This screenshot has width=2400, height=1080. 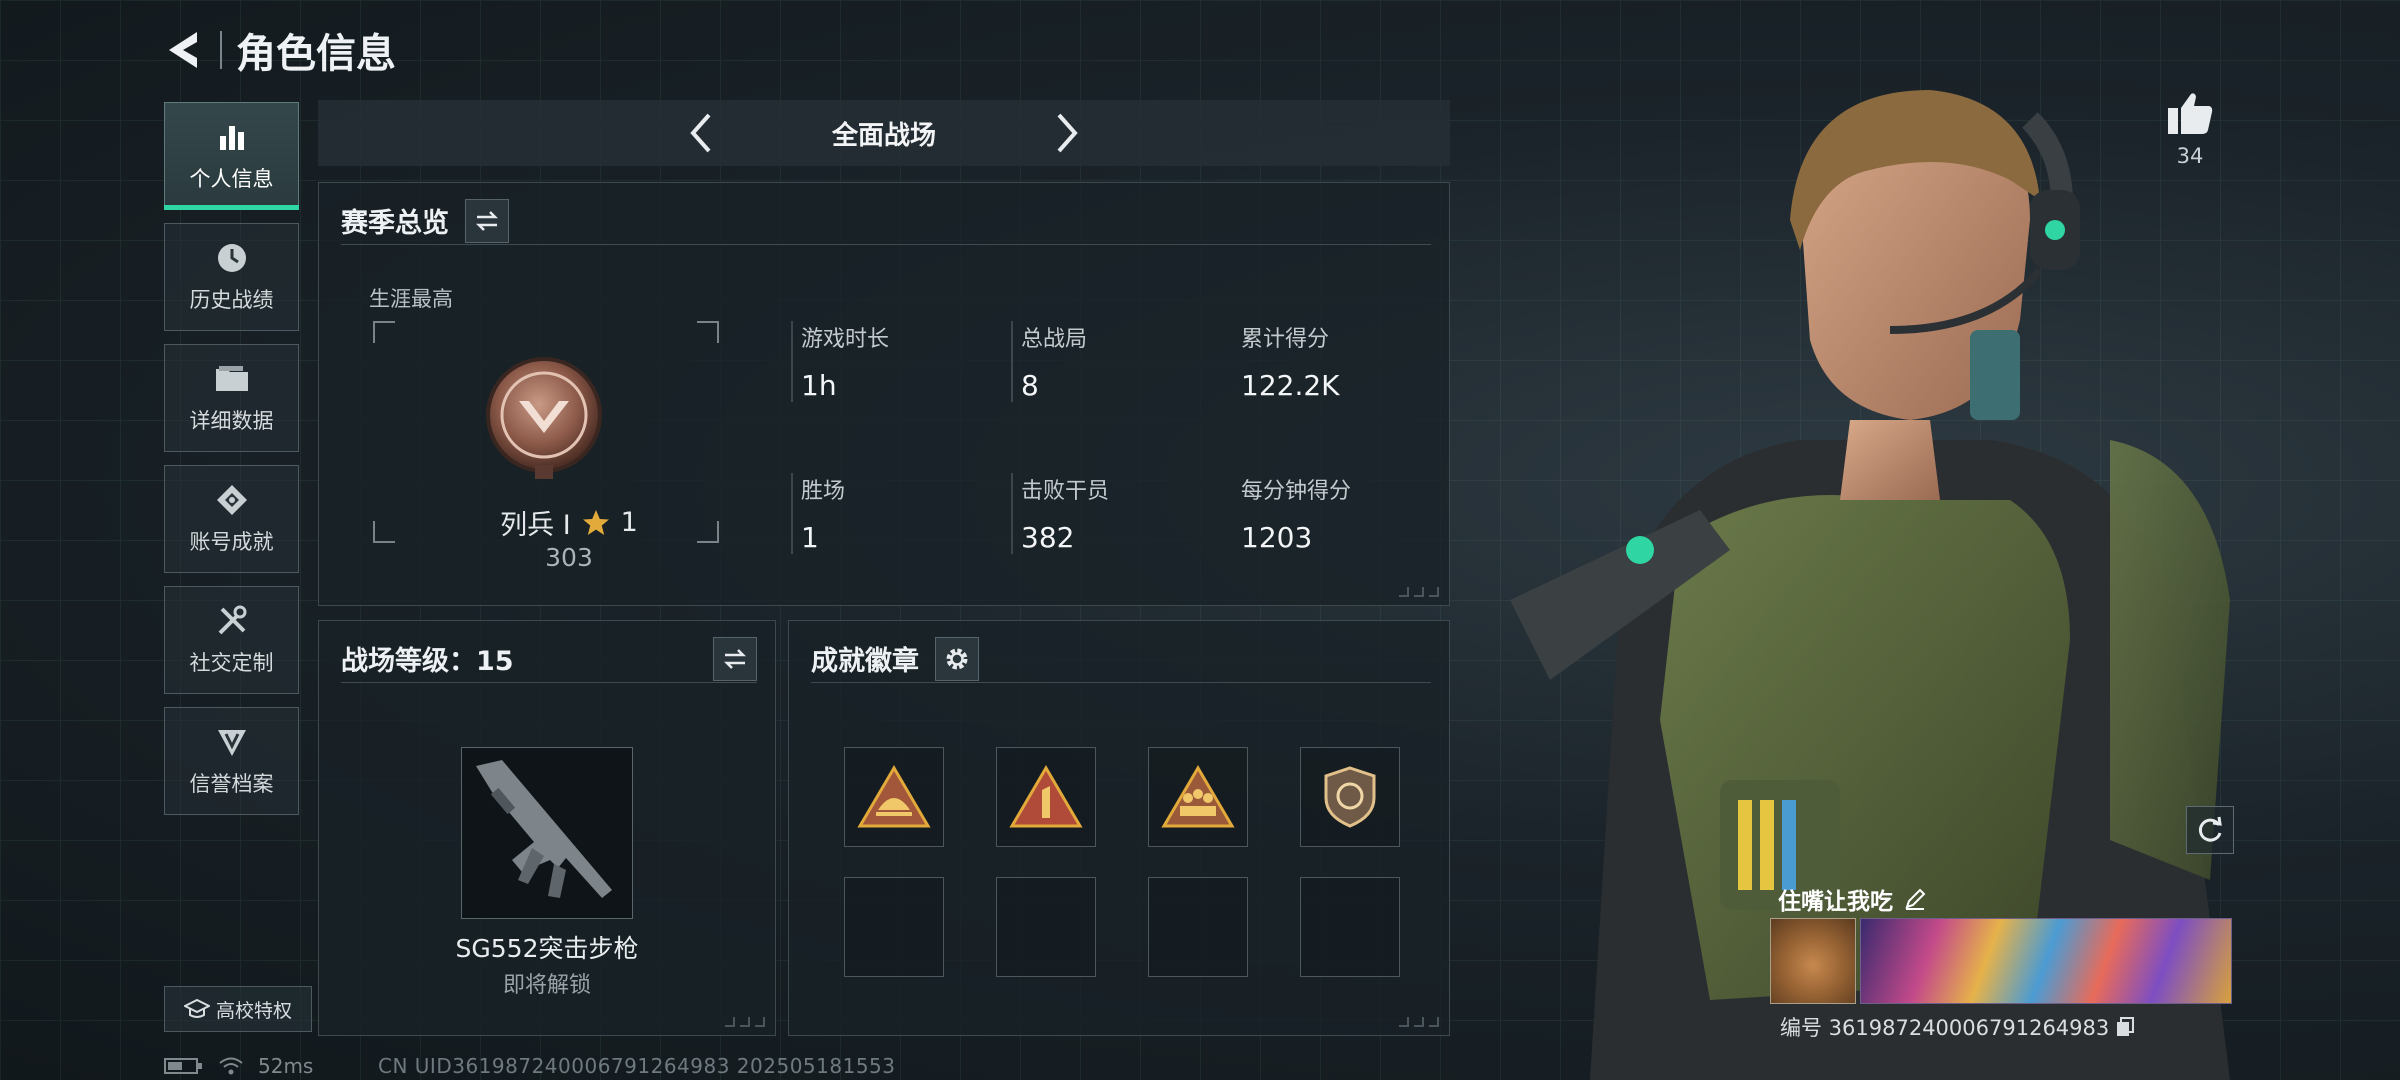 What do you see at coordinates (1333, 361) in the screenshot?
I see `stat-total-score: 累计得分 122.2K` at bounding box center [1333, 361].